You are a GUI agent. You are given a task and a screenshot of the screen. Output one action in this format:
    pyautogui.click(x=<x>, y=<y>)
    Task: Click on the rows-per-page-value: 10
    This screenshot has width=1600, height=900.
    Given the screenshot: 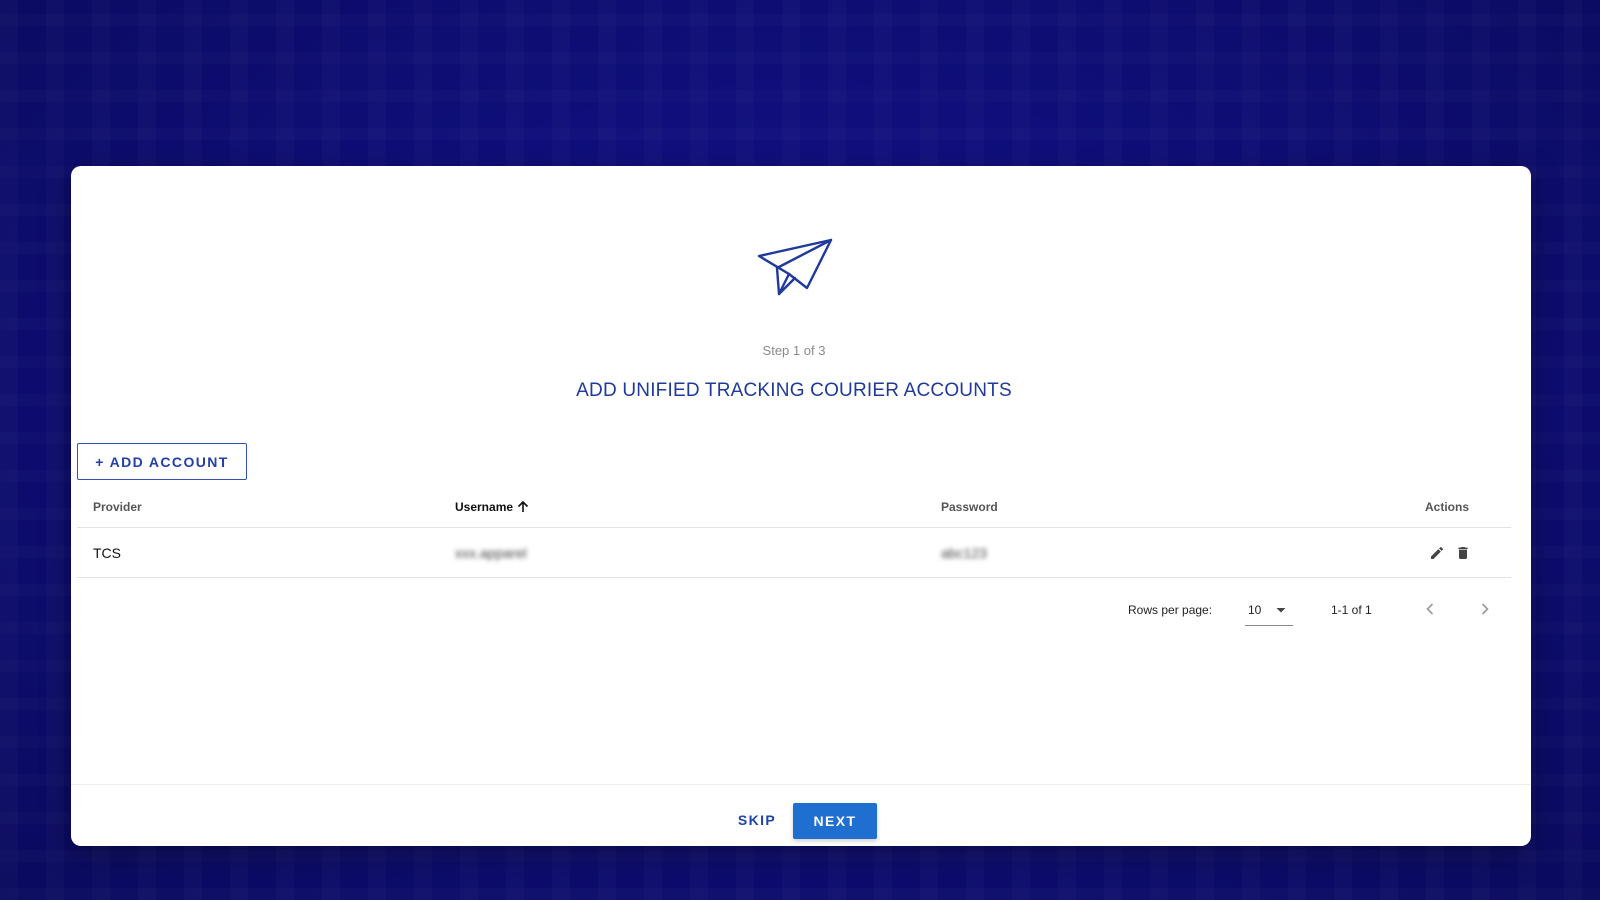 What is the action you would take?
    pyautogui.click(x=1255, y=610)
    